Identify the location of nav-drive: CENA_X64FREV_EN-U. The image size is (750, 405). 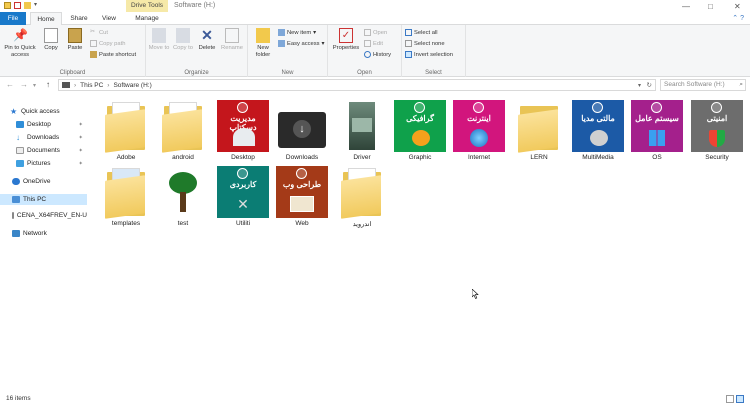
(43, 215).